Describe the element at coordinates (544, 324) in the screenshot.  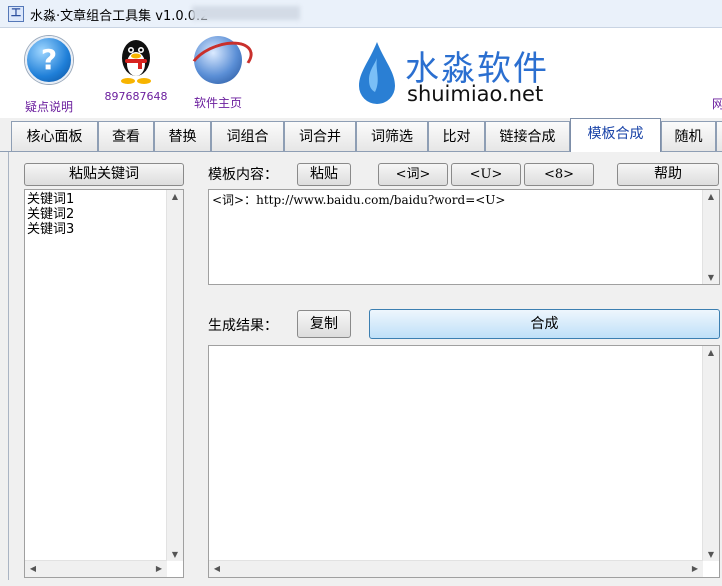
I see `compose-button: 合成` at that location.